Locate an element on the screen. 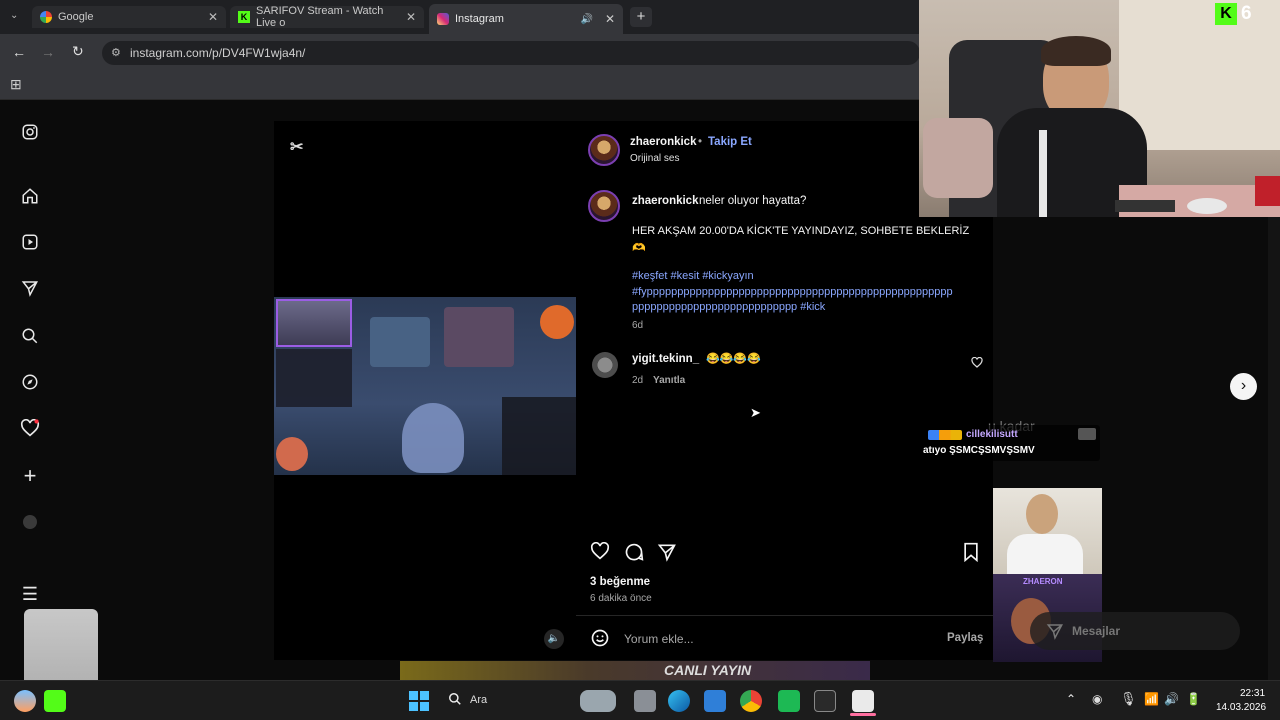 Image resolution: width=1280 pixels, height=720 pixels. audio-label: Orijinal ses is located at coordinates (654, 158).